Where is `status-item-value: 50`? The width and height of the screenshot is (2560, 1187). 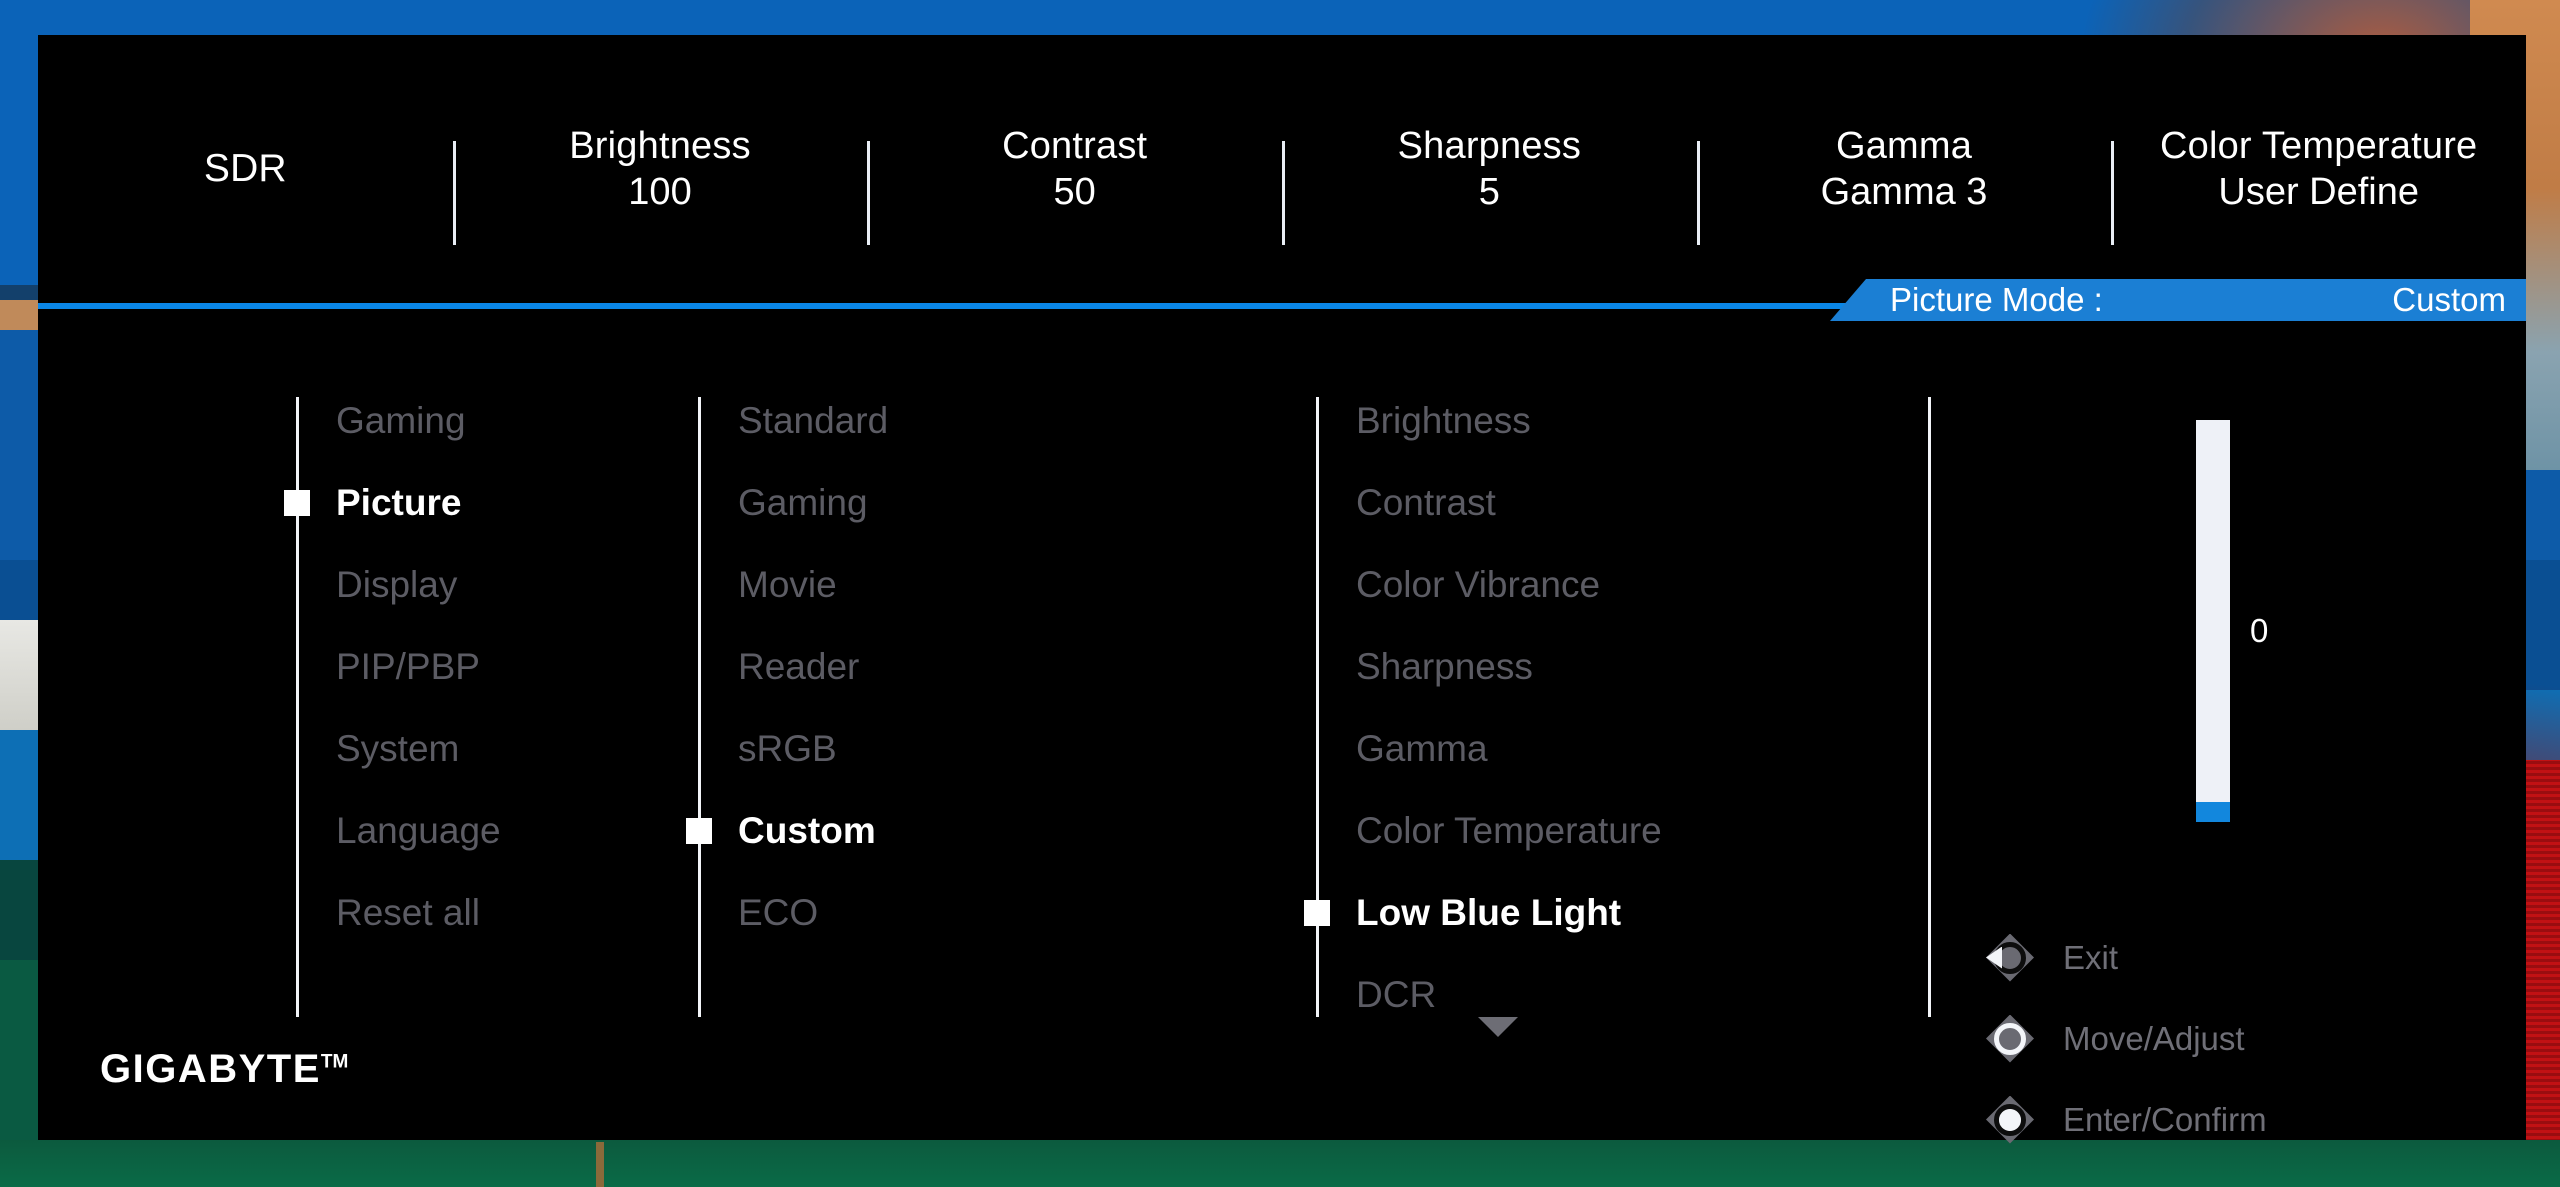
status-item-value: 50 is located at coordinates (1074, 192).